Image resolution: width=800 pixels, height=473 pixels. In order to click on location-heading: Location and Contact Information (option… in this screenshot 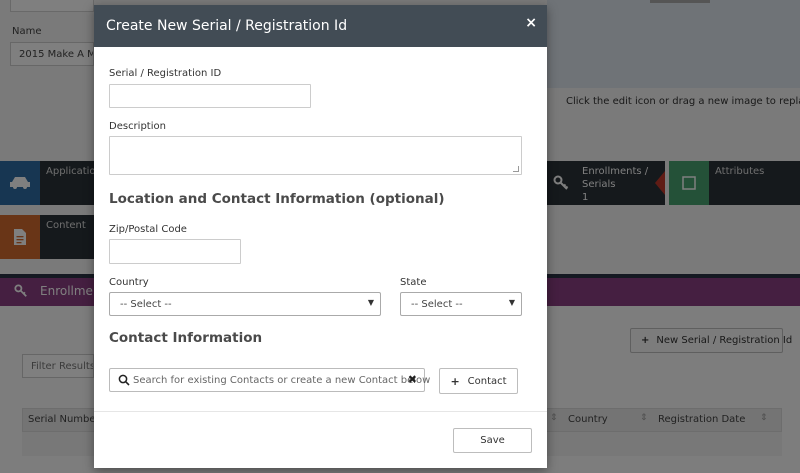, I will do `click(277, 199)`.